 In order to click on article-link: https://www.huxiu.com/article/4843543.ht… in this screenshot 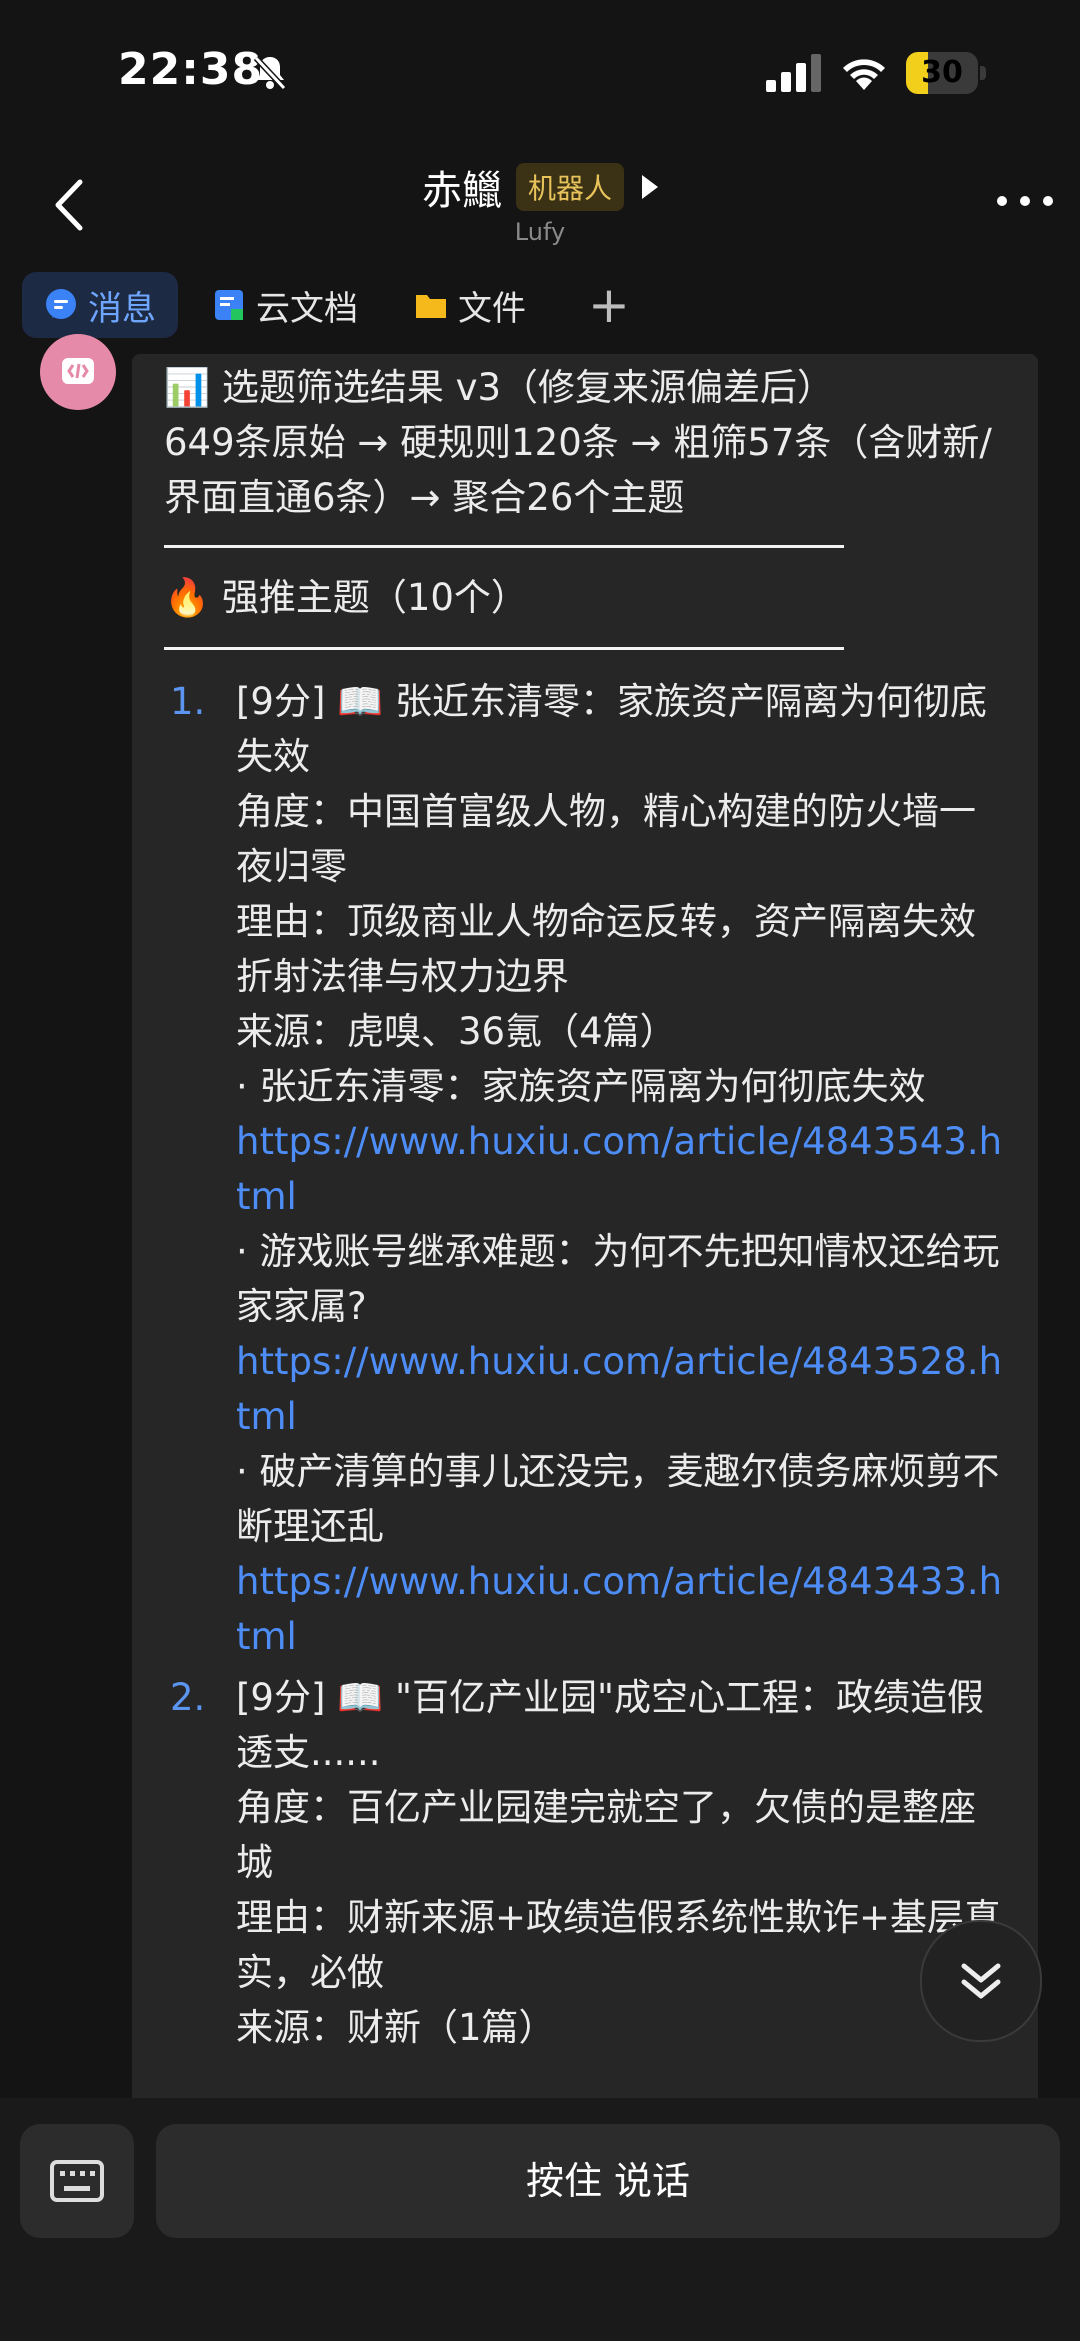, I will do `click(620, 1169)`.